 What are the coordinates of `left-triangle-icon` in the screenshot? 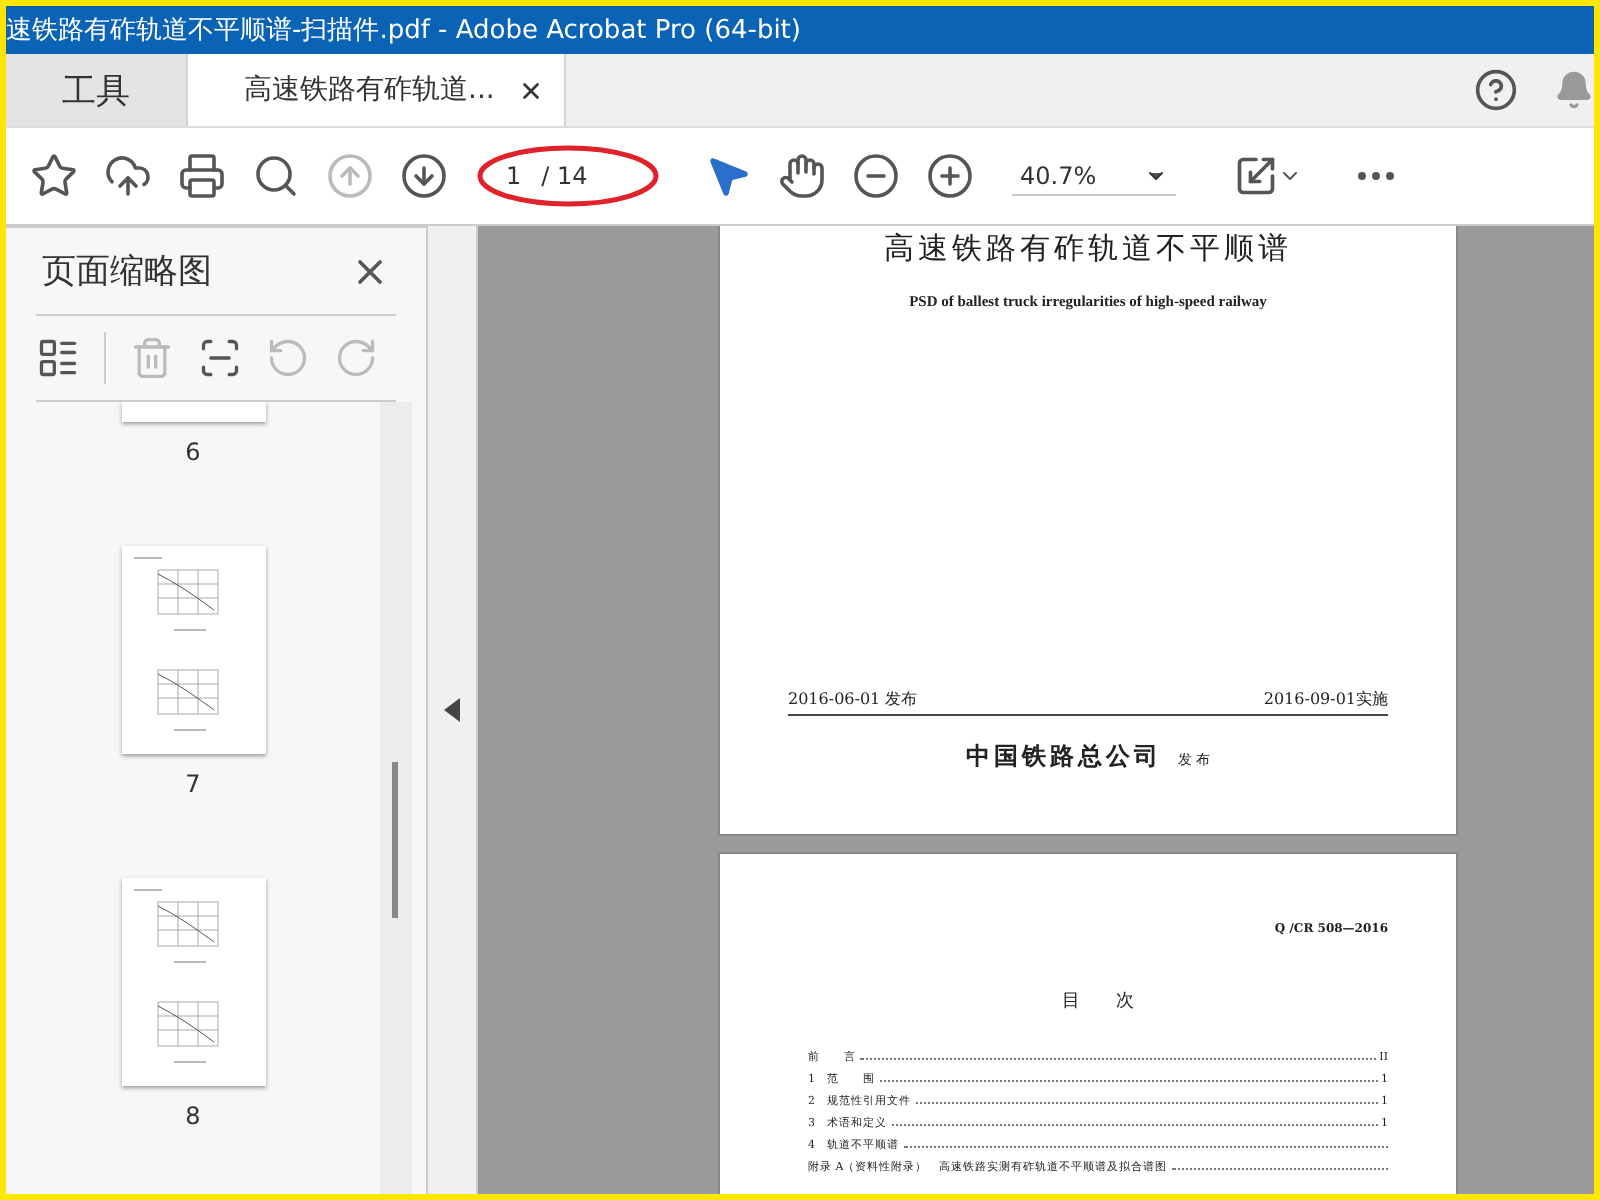 It's located at (452, 710).